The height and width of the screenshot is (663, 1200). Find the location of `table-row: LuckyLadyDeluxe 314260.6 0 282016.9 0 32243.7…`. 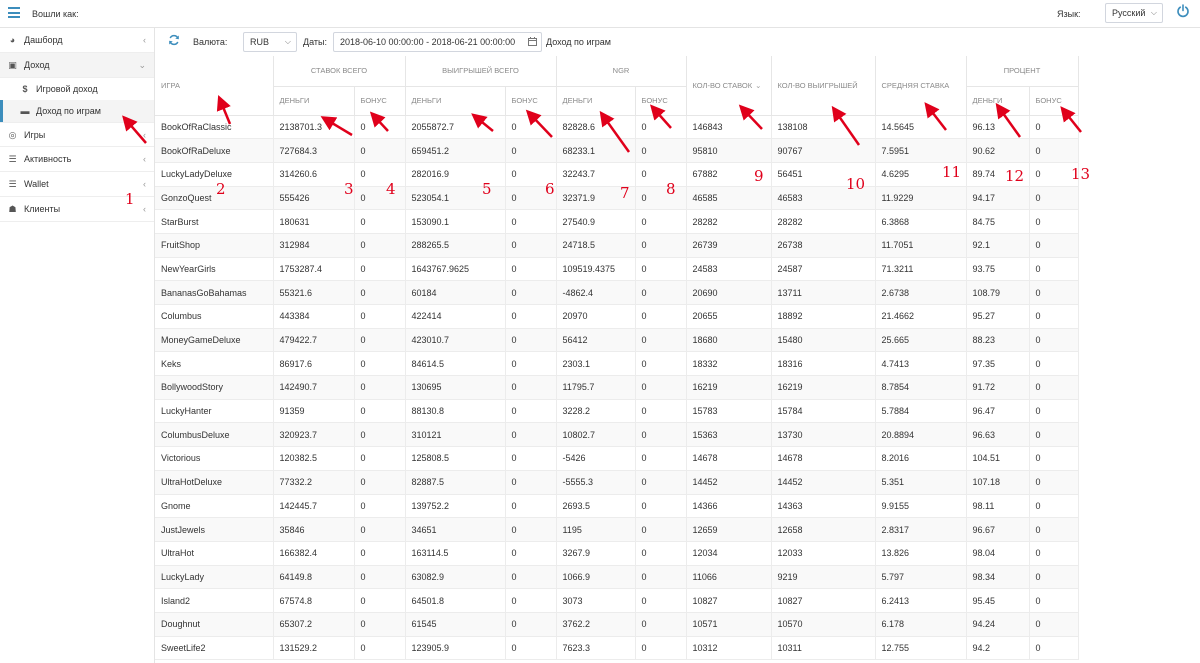

table-row: LuckyLadyDeluxe 314260.6 0 282016.9 0 32243.7… is located at coordinates (617, 174).